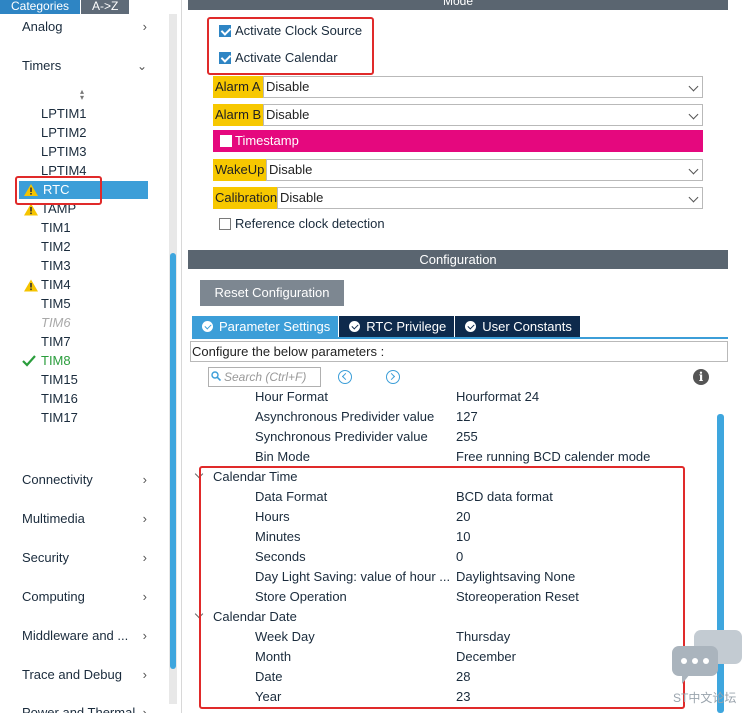  What do you see at coordinates (393, 377) in the screenshot?
I see `next-result-button` at bounding box center [393, 377].